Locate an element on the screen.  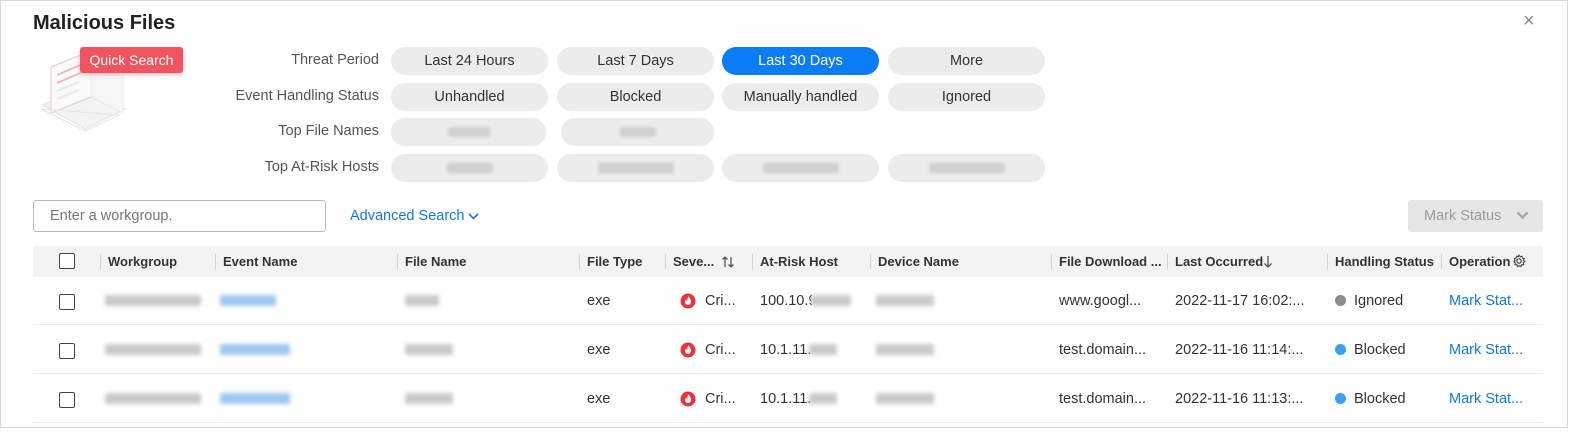
column-workgroup: Workgroup is located at coordinates (142, 261).